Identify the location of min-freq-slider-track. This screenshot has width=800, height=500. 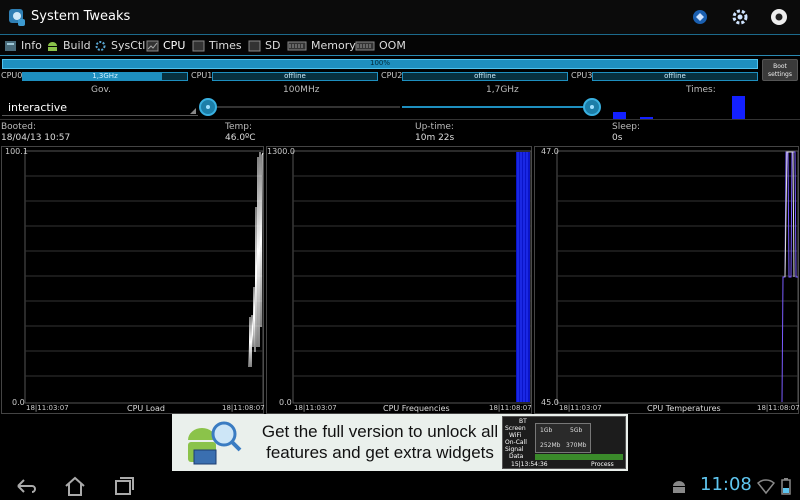
(304, 107).